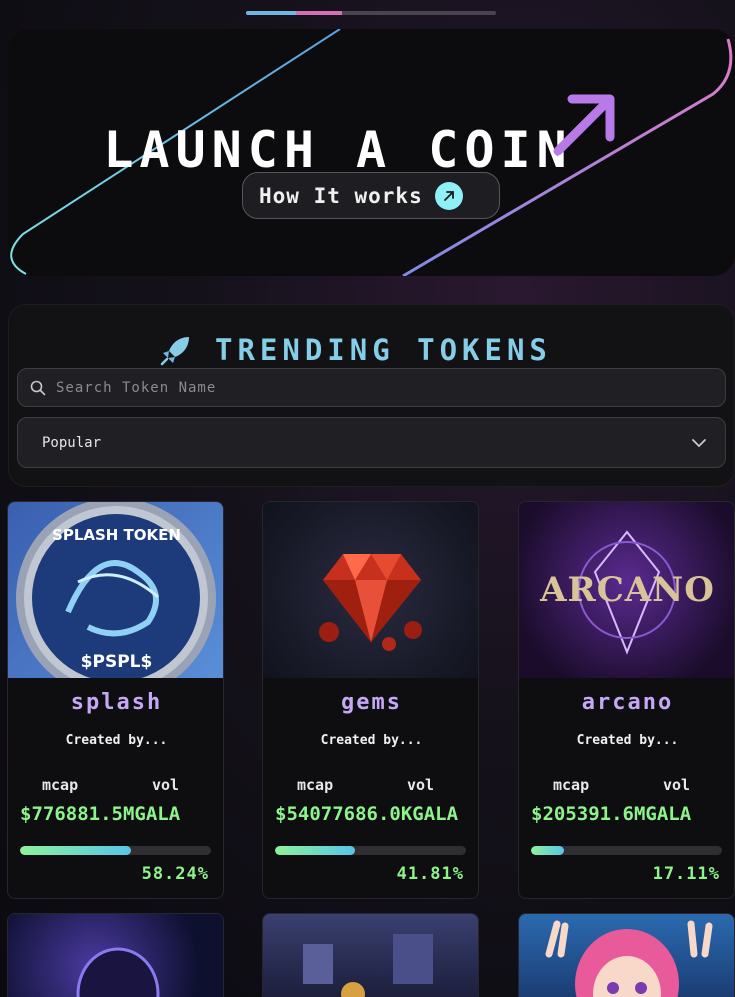 This screenshot has width=735, height=997. Describe the element at coordinates (371, 13) in the screenshot. I see `carousel-progress` at that location.